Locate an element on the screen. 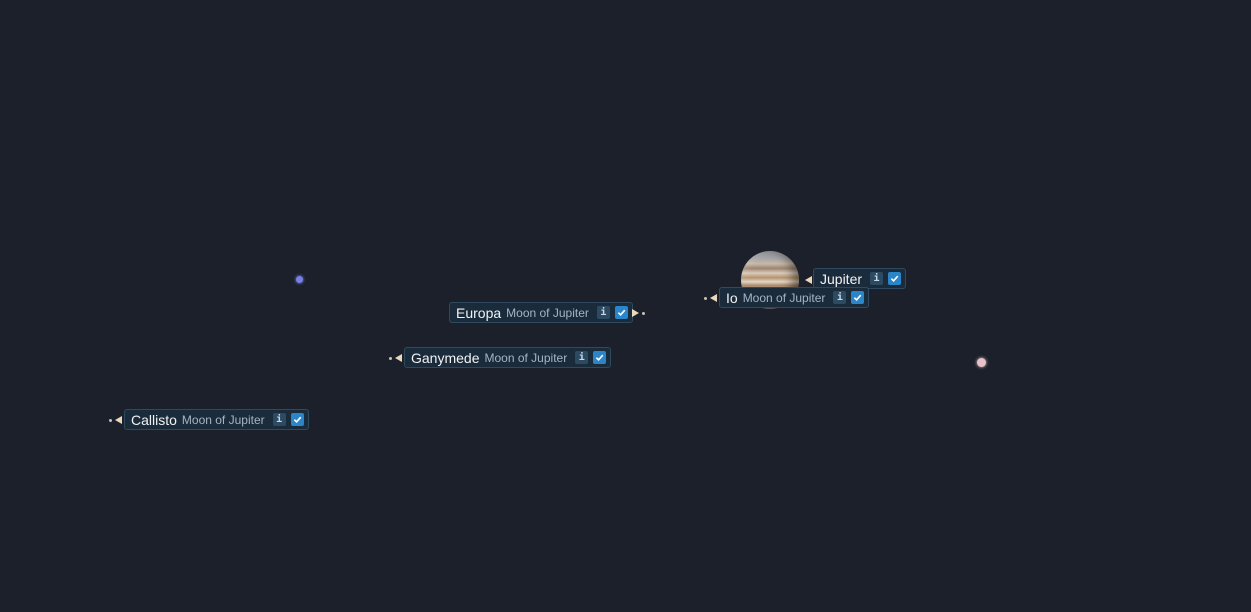  star-blue is located at coordinates (299, 279).